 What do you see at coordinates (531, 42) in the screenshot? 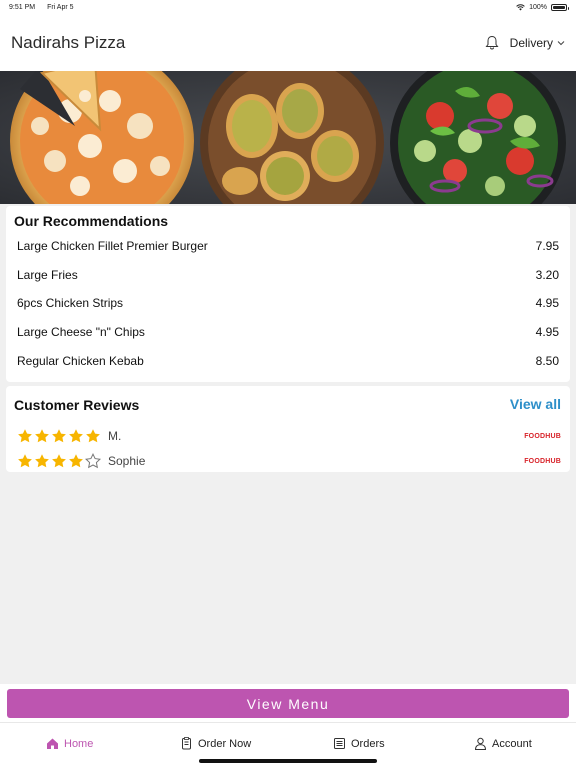
I see `delivery-label: Delivery` at bounding box center [531, 42].